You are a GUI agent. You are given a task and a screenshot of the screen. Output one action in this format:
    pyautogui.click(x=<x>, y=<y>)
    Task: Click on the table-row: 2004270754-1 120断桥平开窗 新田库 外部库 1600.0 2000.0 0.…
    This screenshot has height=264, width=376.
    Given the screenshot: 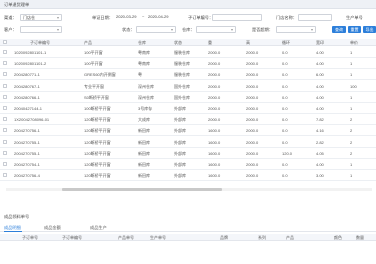 What is the action you would take?
    pyautogui.click(x=188, y=164)
    